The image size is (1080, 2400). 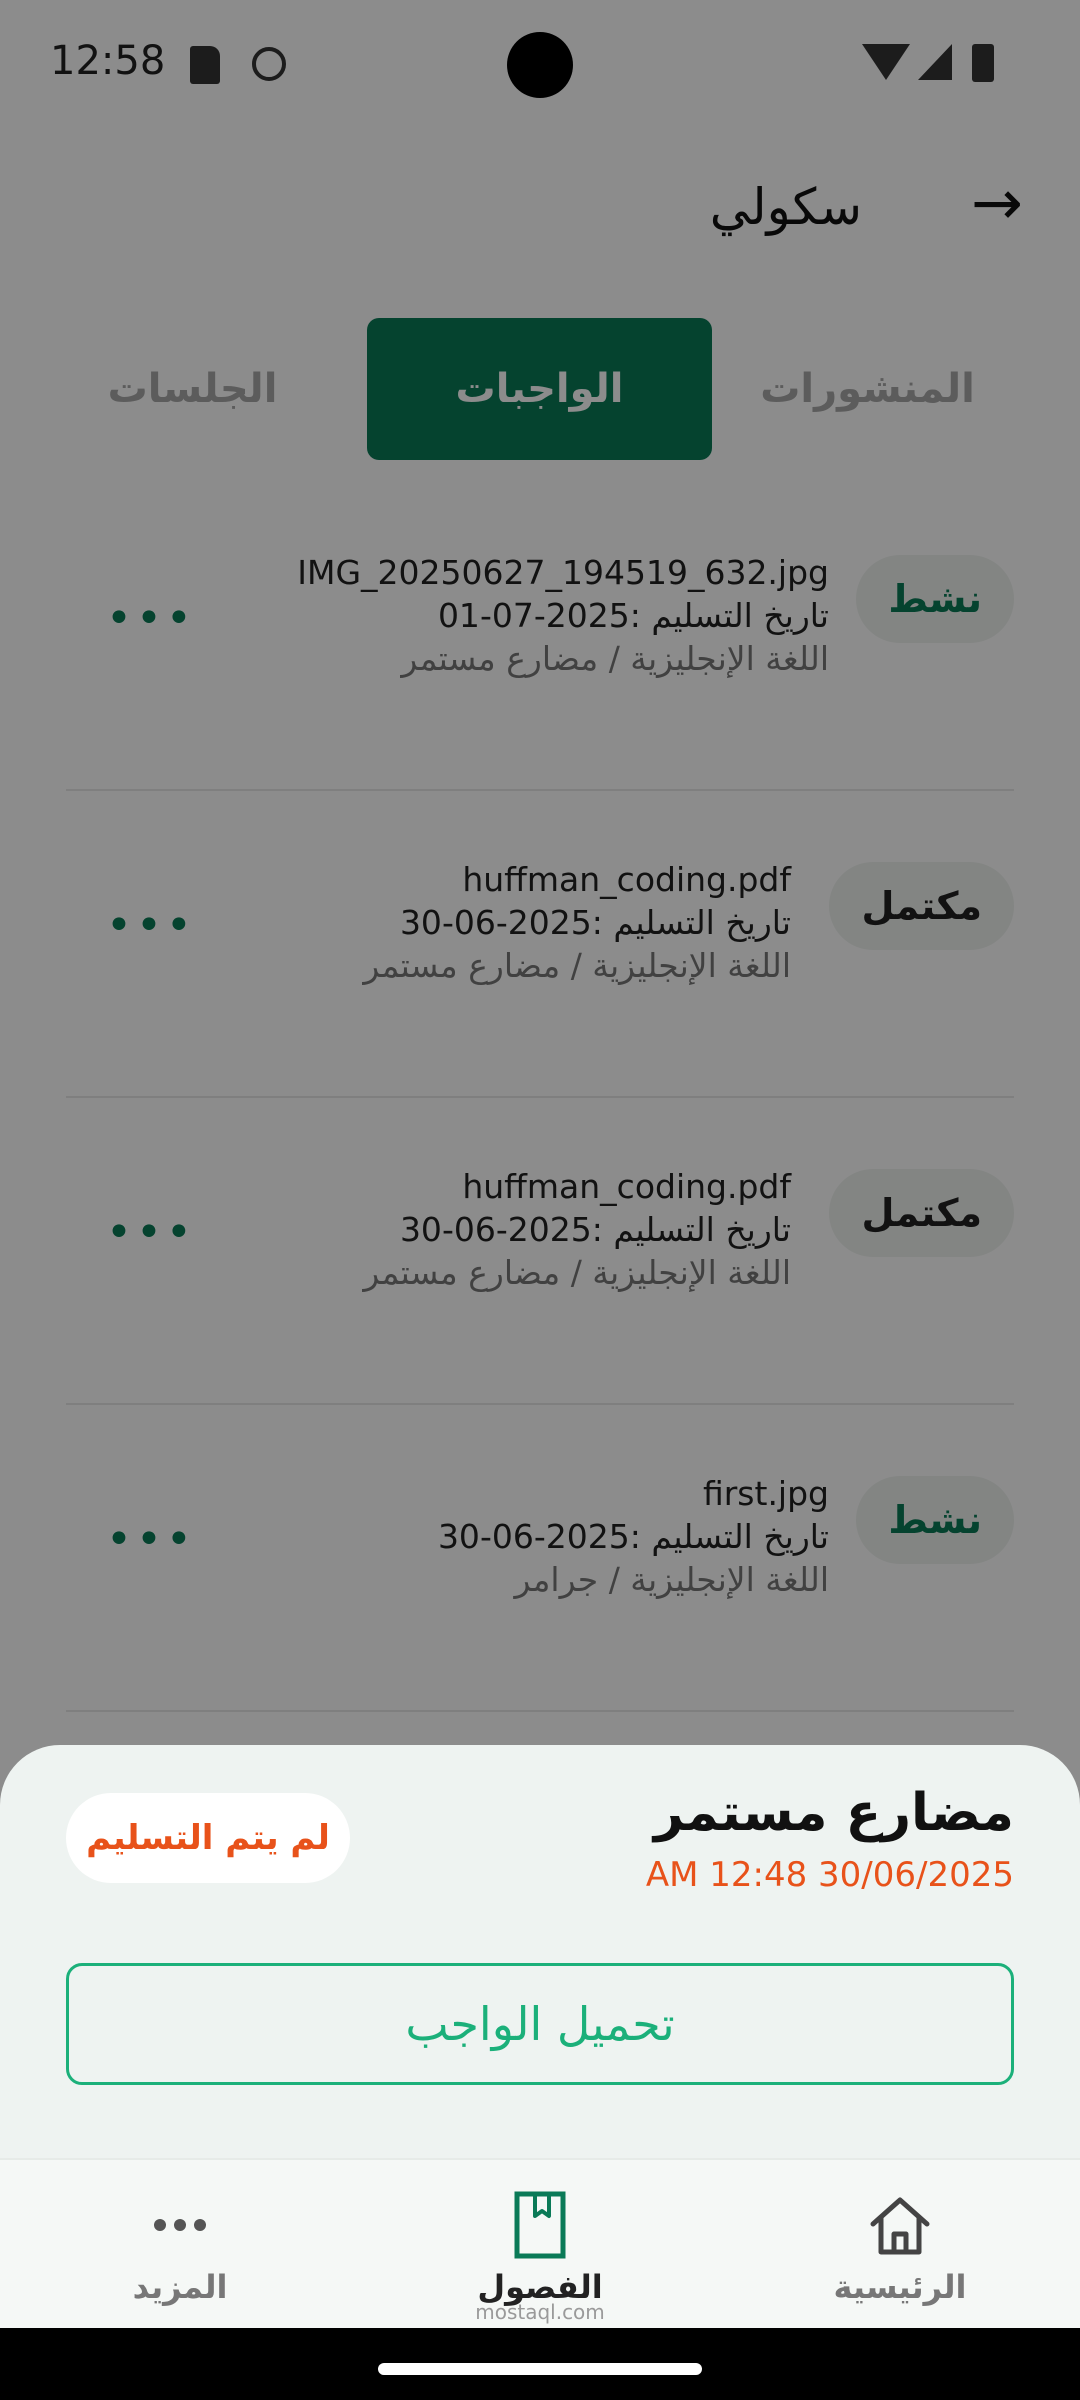 What do you see at coordinates (180, 2245) in the screenshot?
I see `nav-more: المزيد` at bounding box center [180, 2245].